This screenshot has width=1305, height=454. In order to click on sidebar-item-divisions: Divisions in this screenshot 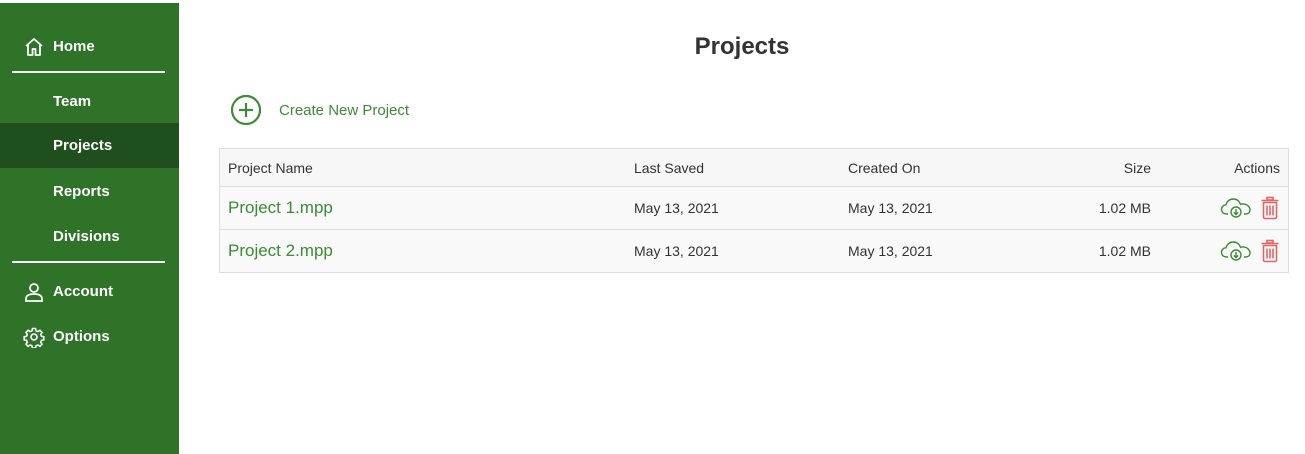, I will do `click(89, 236)`.